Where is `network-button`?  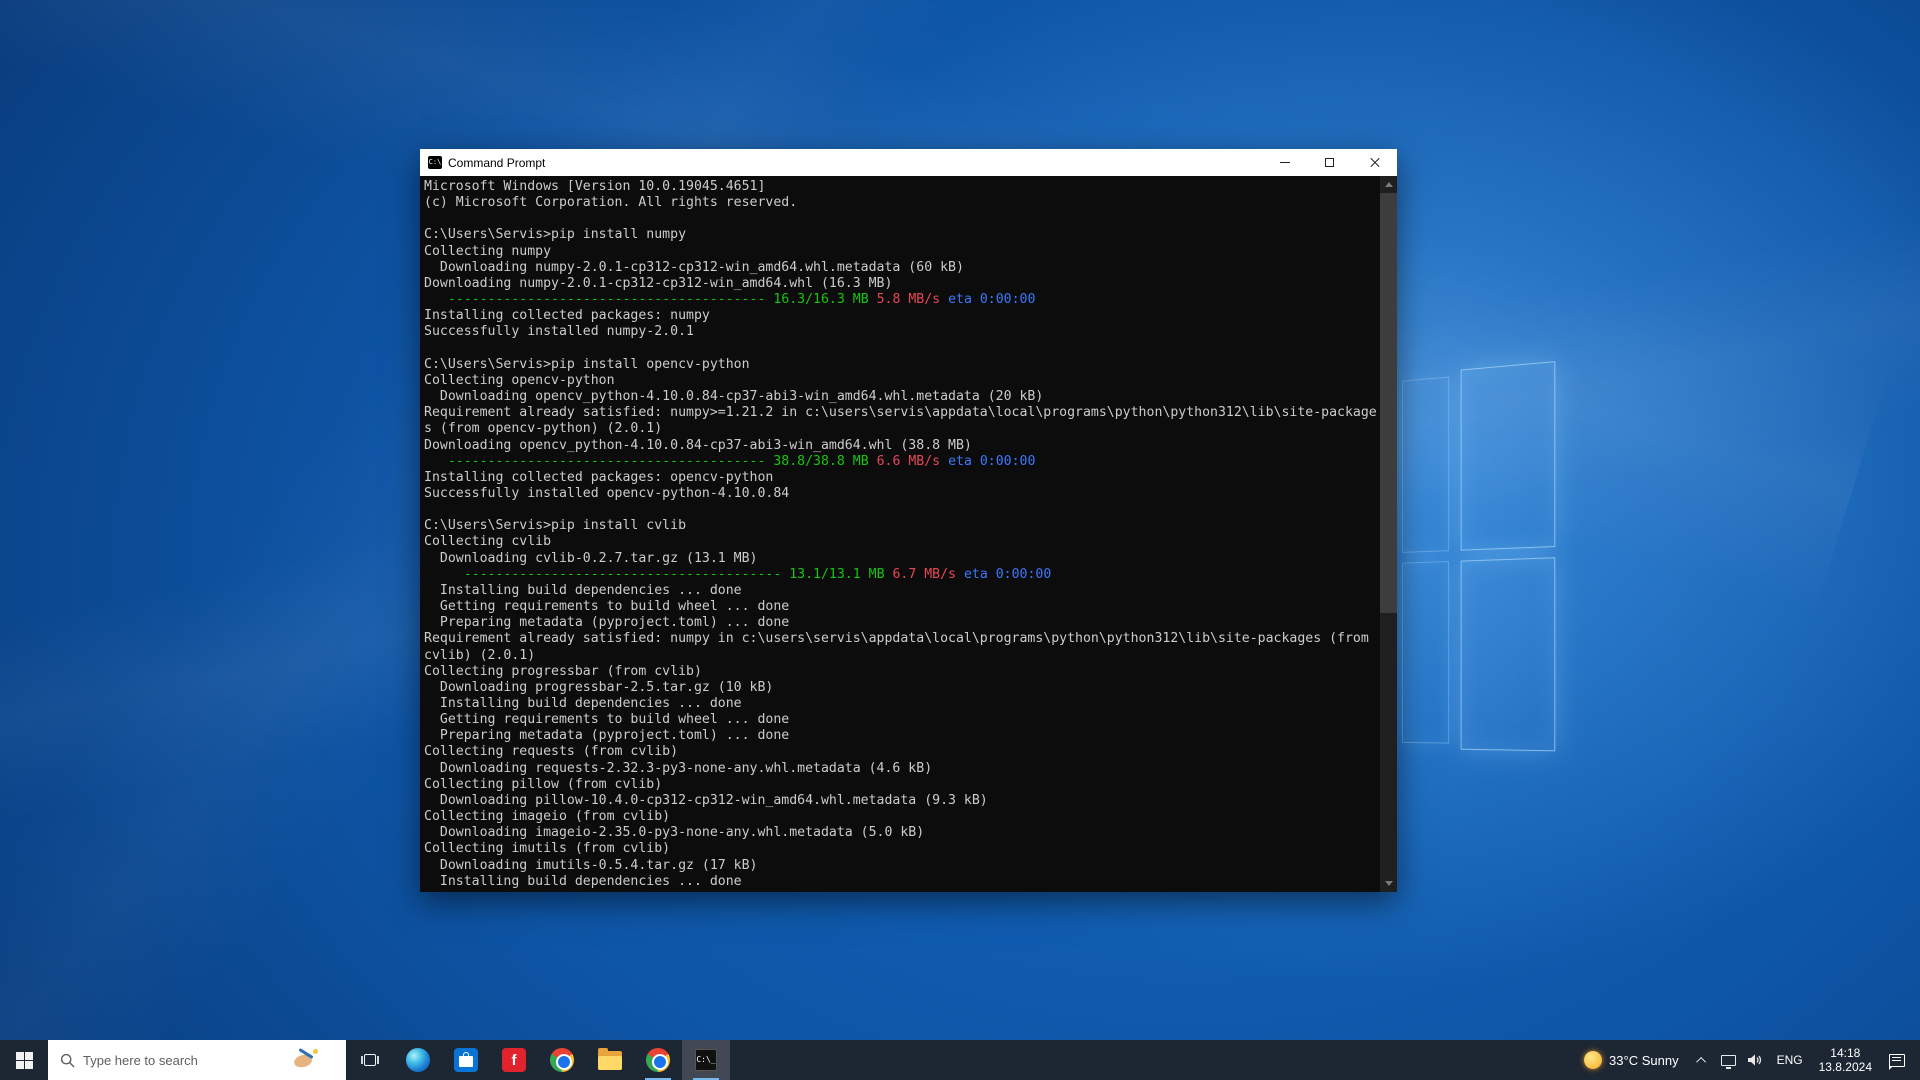
network-button is located at coordinates (1728, 1060).